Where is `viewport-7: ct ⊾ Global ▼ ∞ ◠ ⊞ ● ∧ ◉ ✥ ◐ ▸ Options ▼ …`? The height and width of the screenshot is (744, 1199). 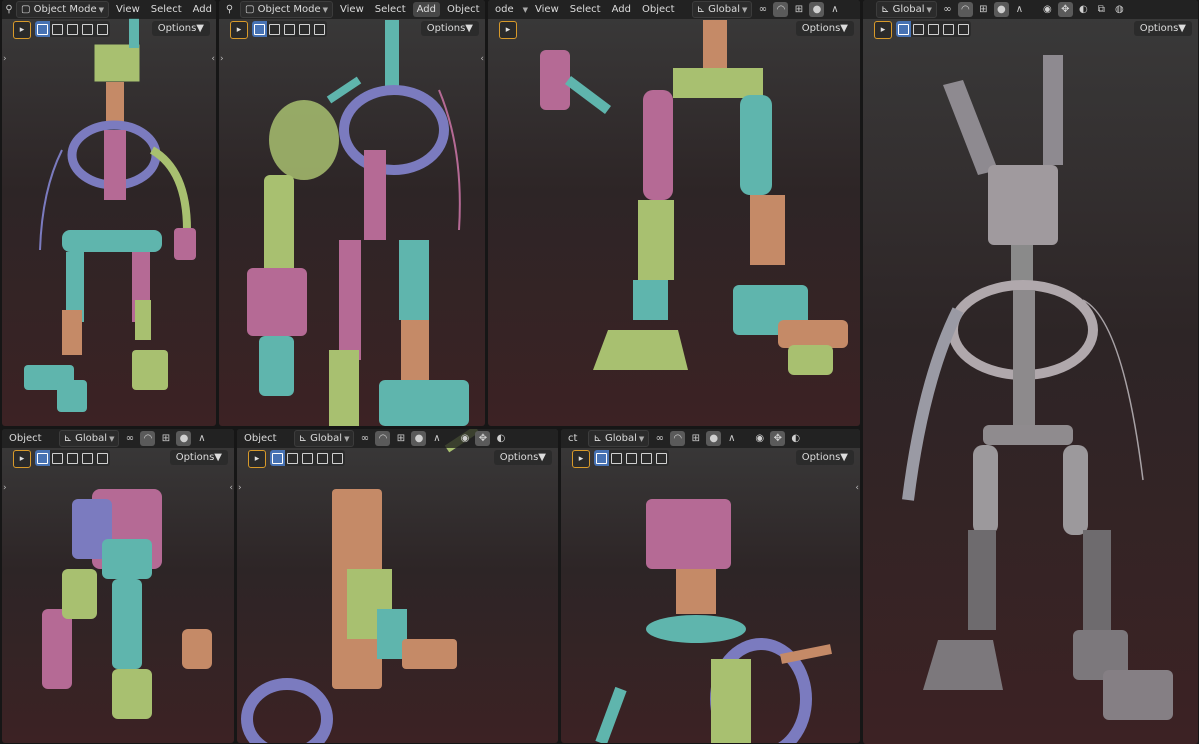
viewport-7: ct ⊾ Global ▼ ∞ ◠ ⊞ ● ∧ ◉ ✥ ◐ ▸ Options ▼ … is located at coordinates (710, 586).